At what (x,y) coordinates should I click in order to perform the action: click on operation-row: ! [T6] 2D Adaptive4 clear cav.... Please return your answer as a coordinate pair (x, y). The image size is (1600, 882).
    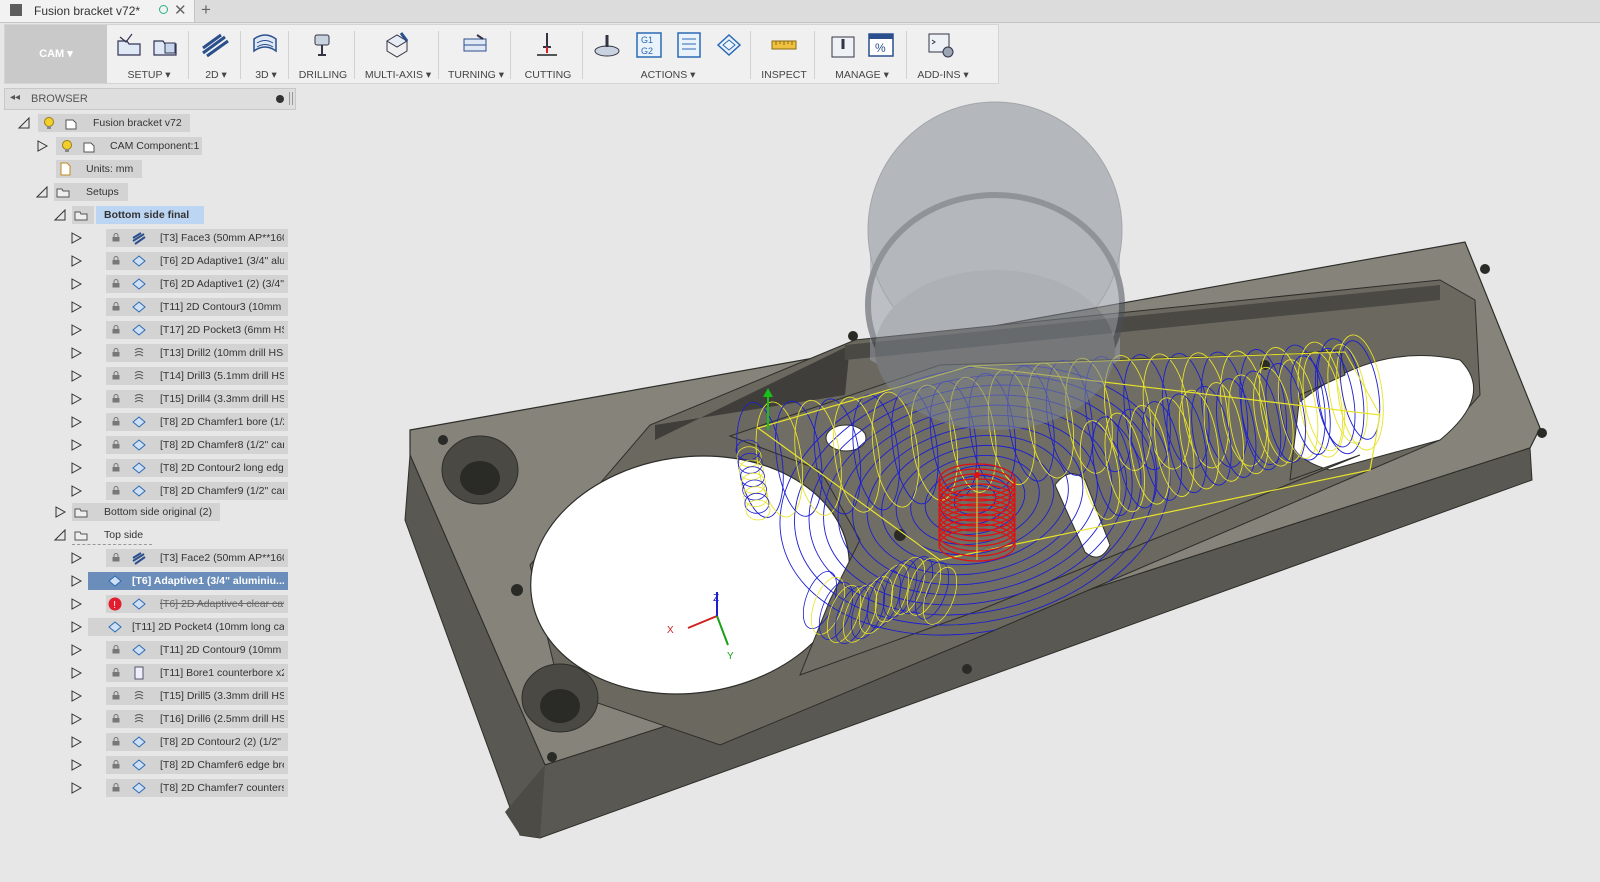
    Looking at the image, I should click on (180, 604).